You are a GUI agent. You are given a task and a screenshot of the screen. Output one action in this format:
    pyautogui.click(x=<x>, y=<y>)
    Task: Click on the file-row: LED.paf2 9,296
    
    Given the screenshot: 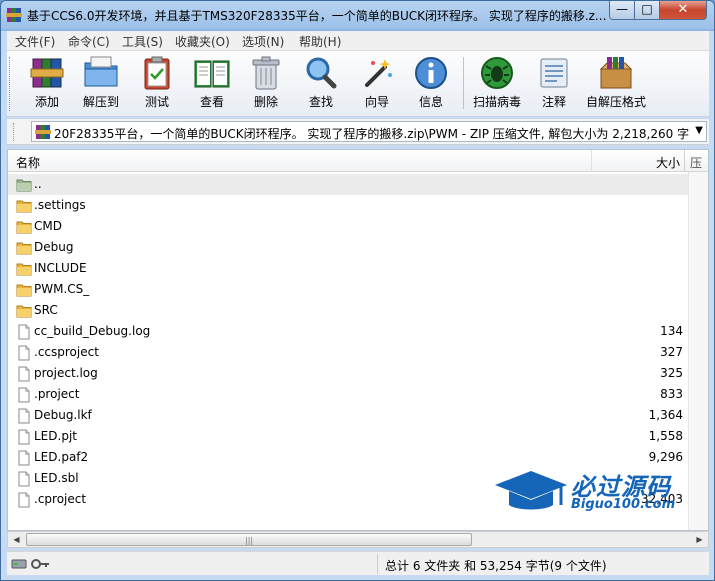 What is the action you would take?
    pyautogui.click(x=348, y=457)
    